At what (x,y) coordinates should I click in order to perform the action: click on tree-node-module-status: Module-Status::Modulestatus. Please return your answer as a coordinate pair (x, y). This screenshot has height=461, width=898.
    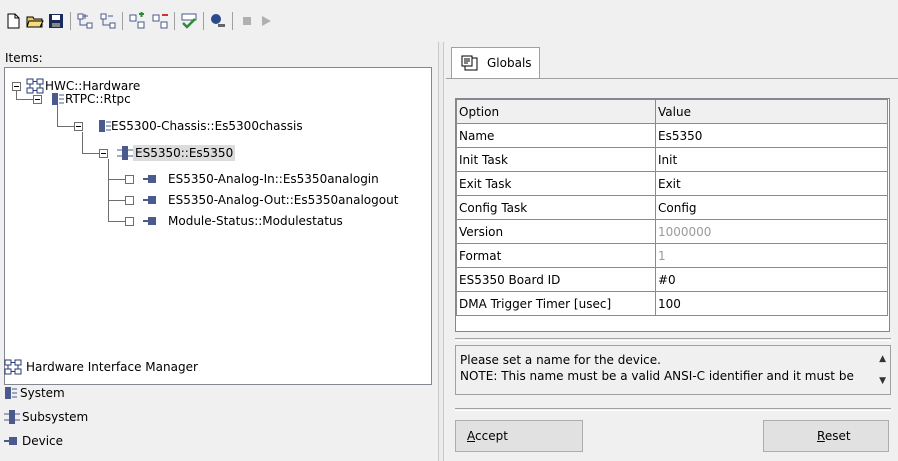
    Looking at the image, I should click on (255, 221).